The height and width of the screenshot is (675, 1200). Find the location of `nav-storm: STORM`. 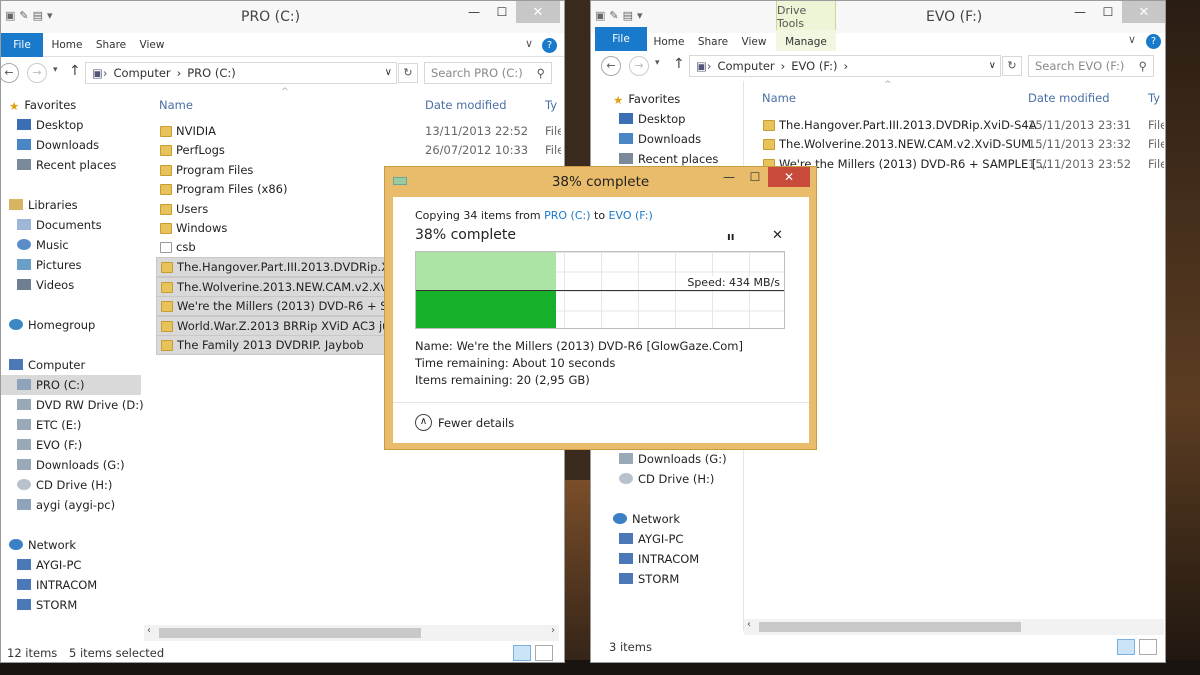

nav-storm: STORM is located at coordinates (87, 605).